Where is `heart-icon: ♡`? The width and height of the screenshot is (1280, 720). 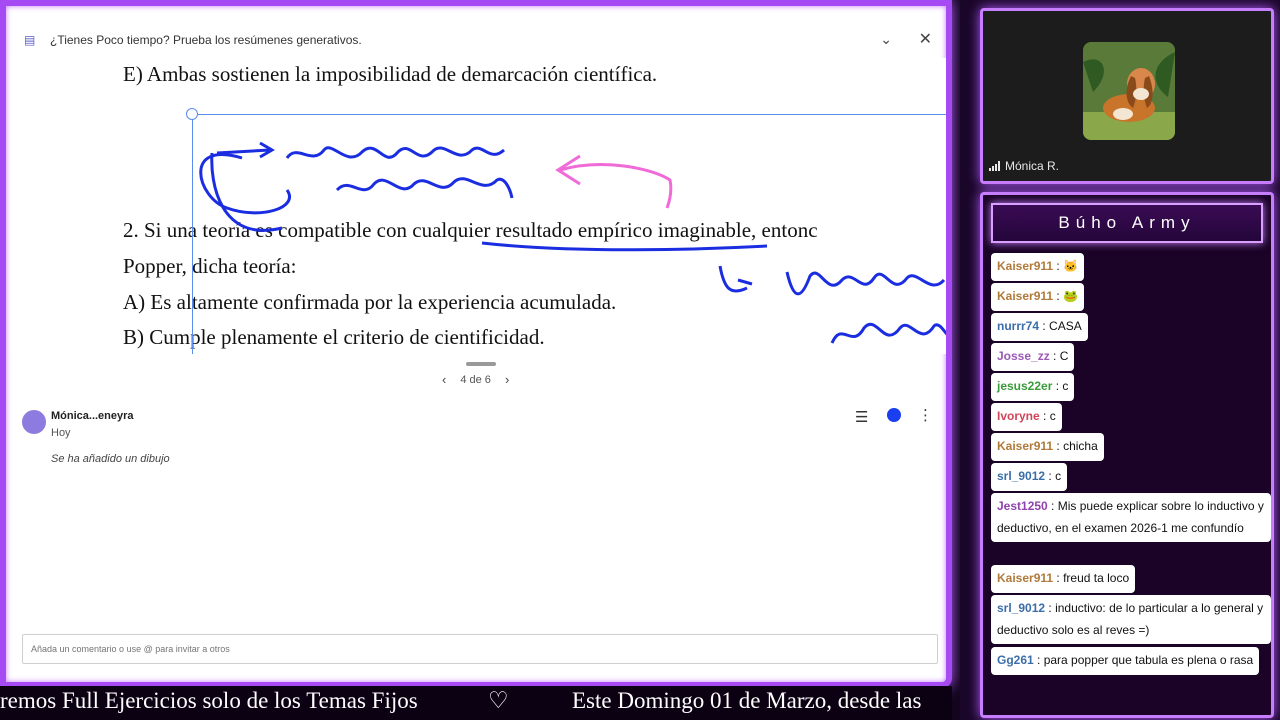 heart-icon: ♡ is located at coordinates (498, 700).